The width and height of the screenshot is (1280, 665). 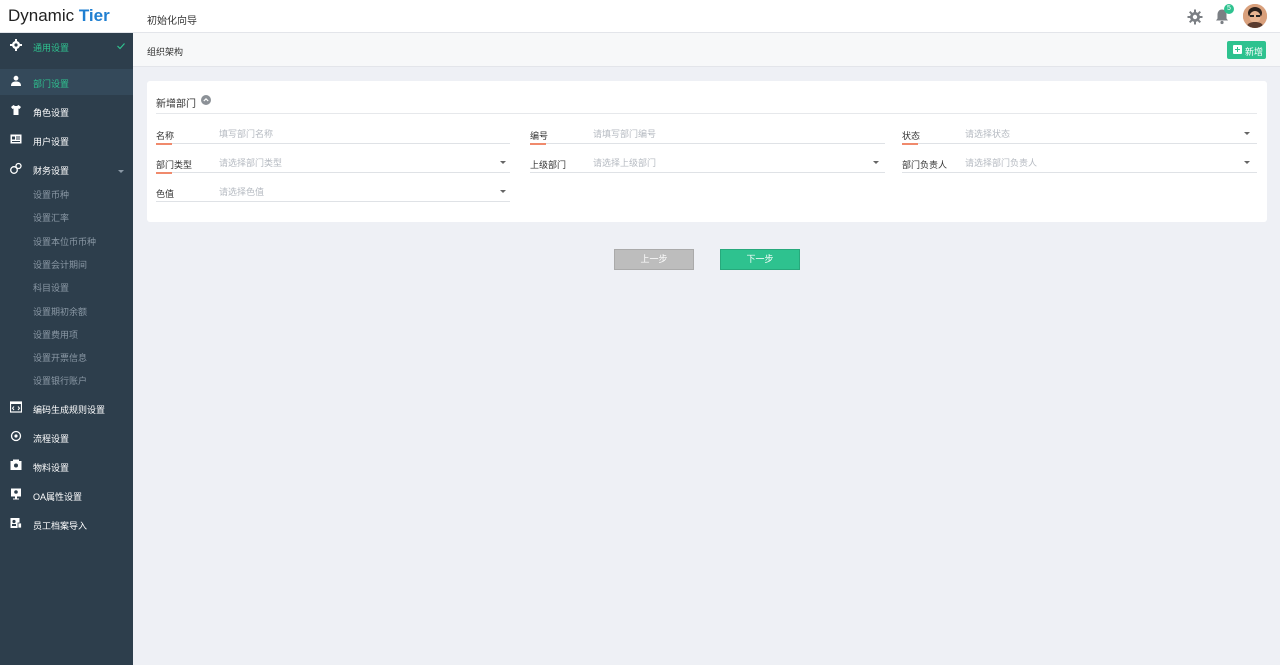 I want to click on finance-icon, so click(x=16, y=168).